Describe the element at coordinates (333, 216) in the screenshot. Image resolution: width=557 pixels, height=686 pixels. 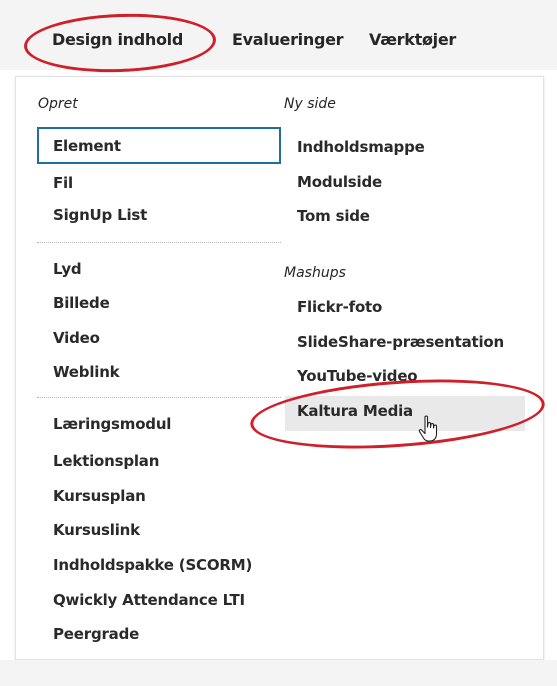
I see `menu-item-tom-side: Tom side` at that location.